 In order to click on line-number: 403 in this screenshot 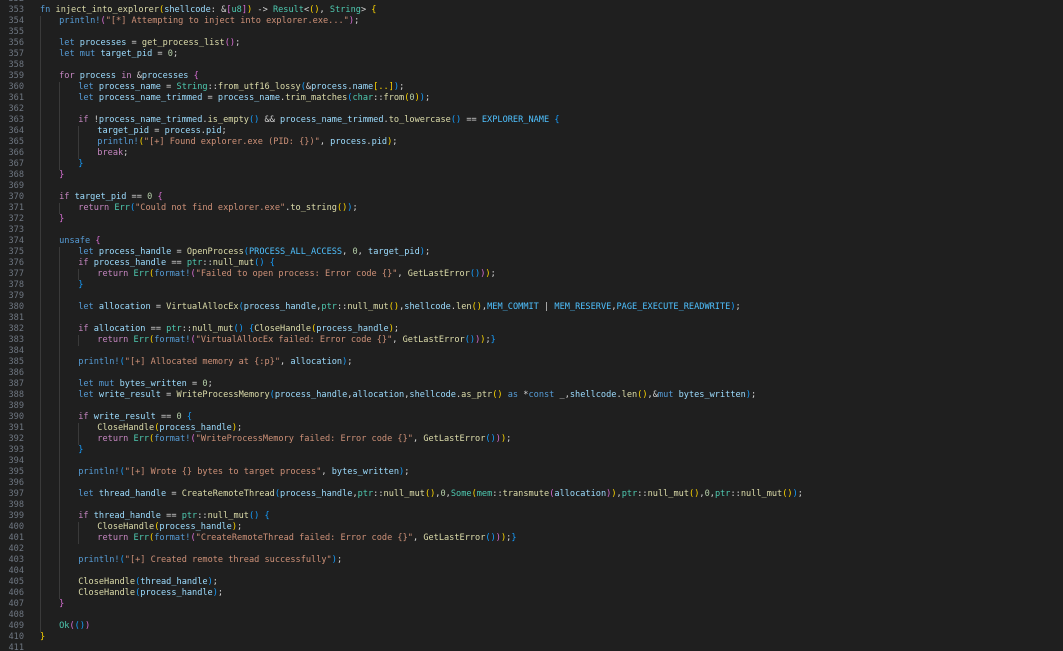, I will do `click(16, 560)`.